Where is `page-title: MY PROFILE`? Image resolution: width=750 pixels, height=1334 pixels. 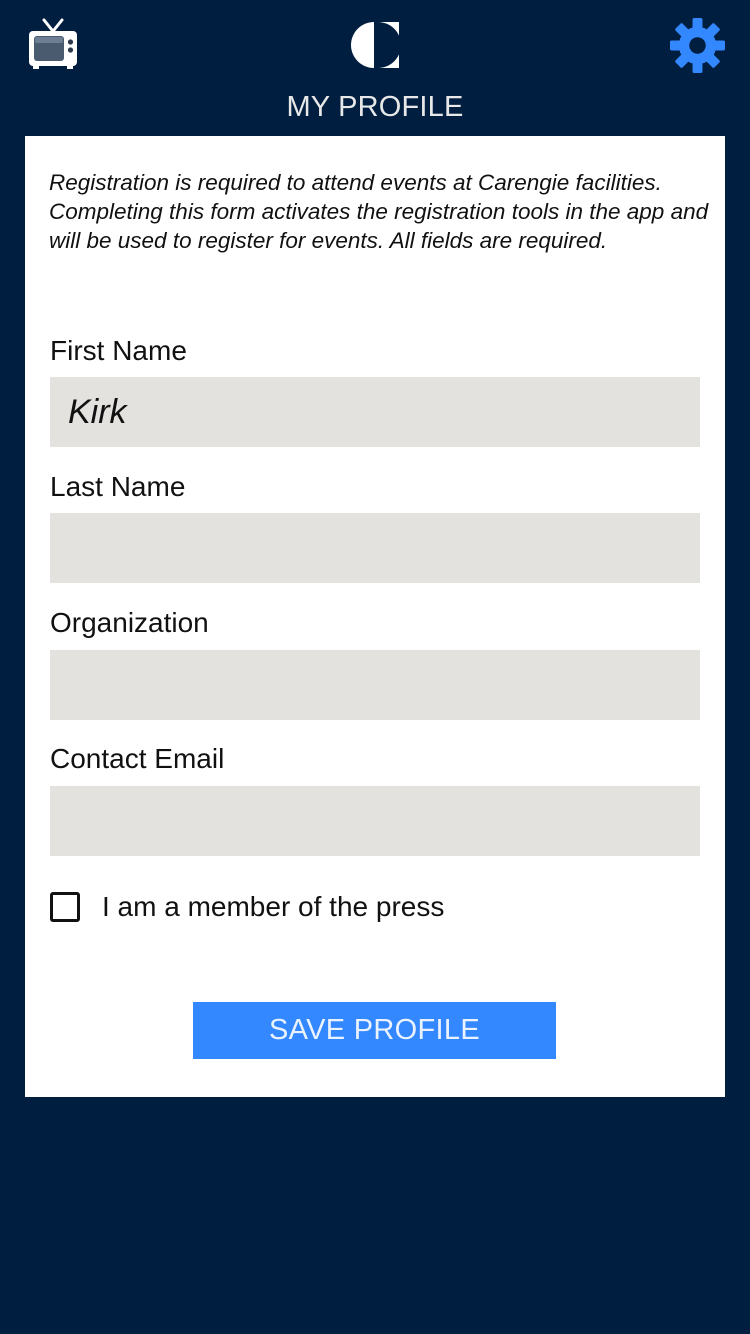 page-title: MY PROFILE is located at coordinates (375, 107).